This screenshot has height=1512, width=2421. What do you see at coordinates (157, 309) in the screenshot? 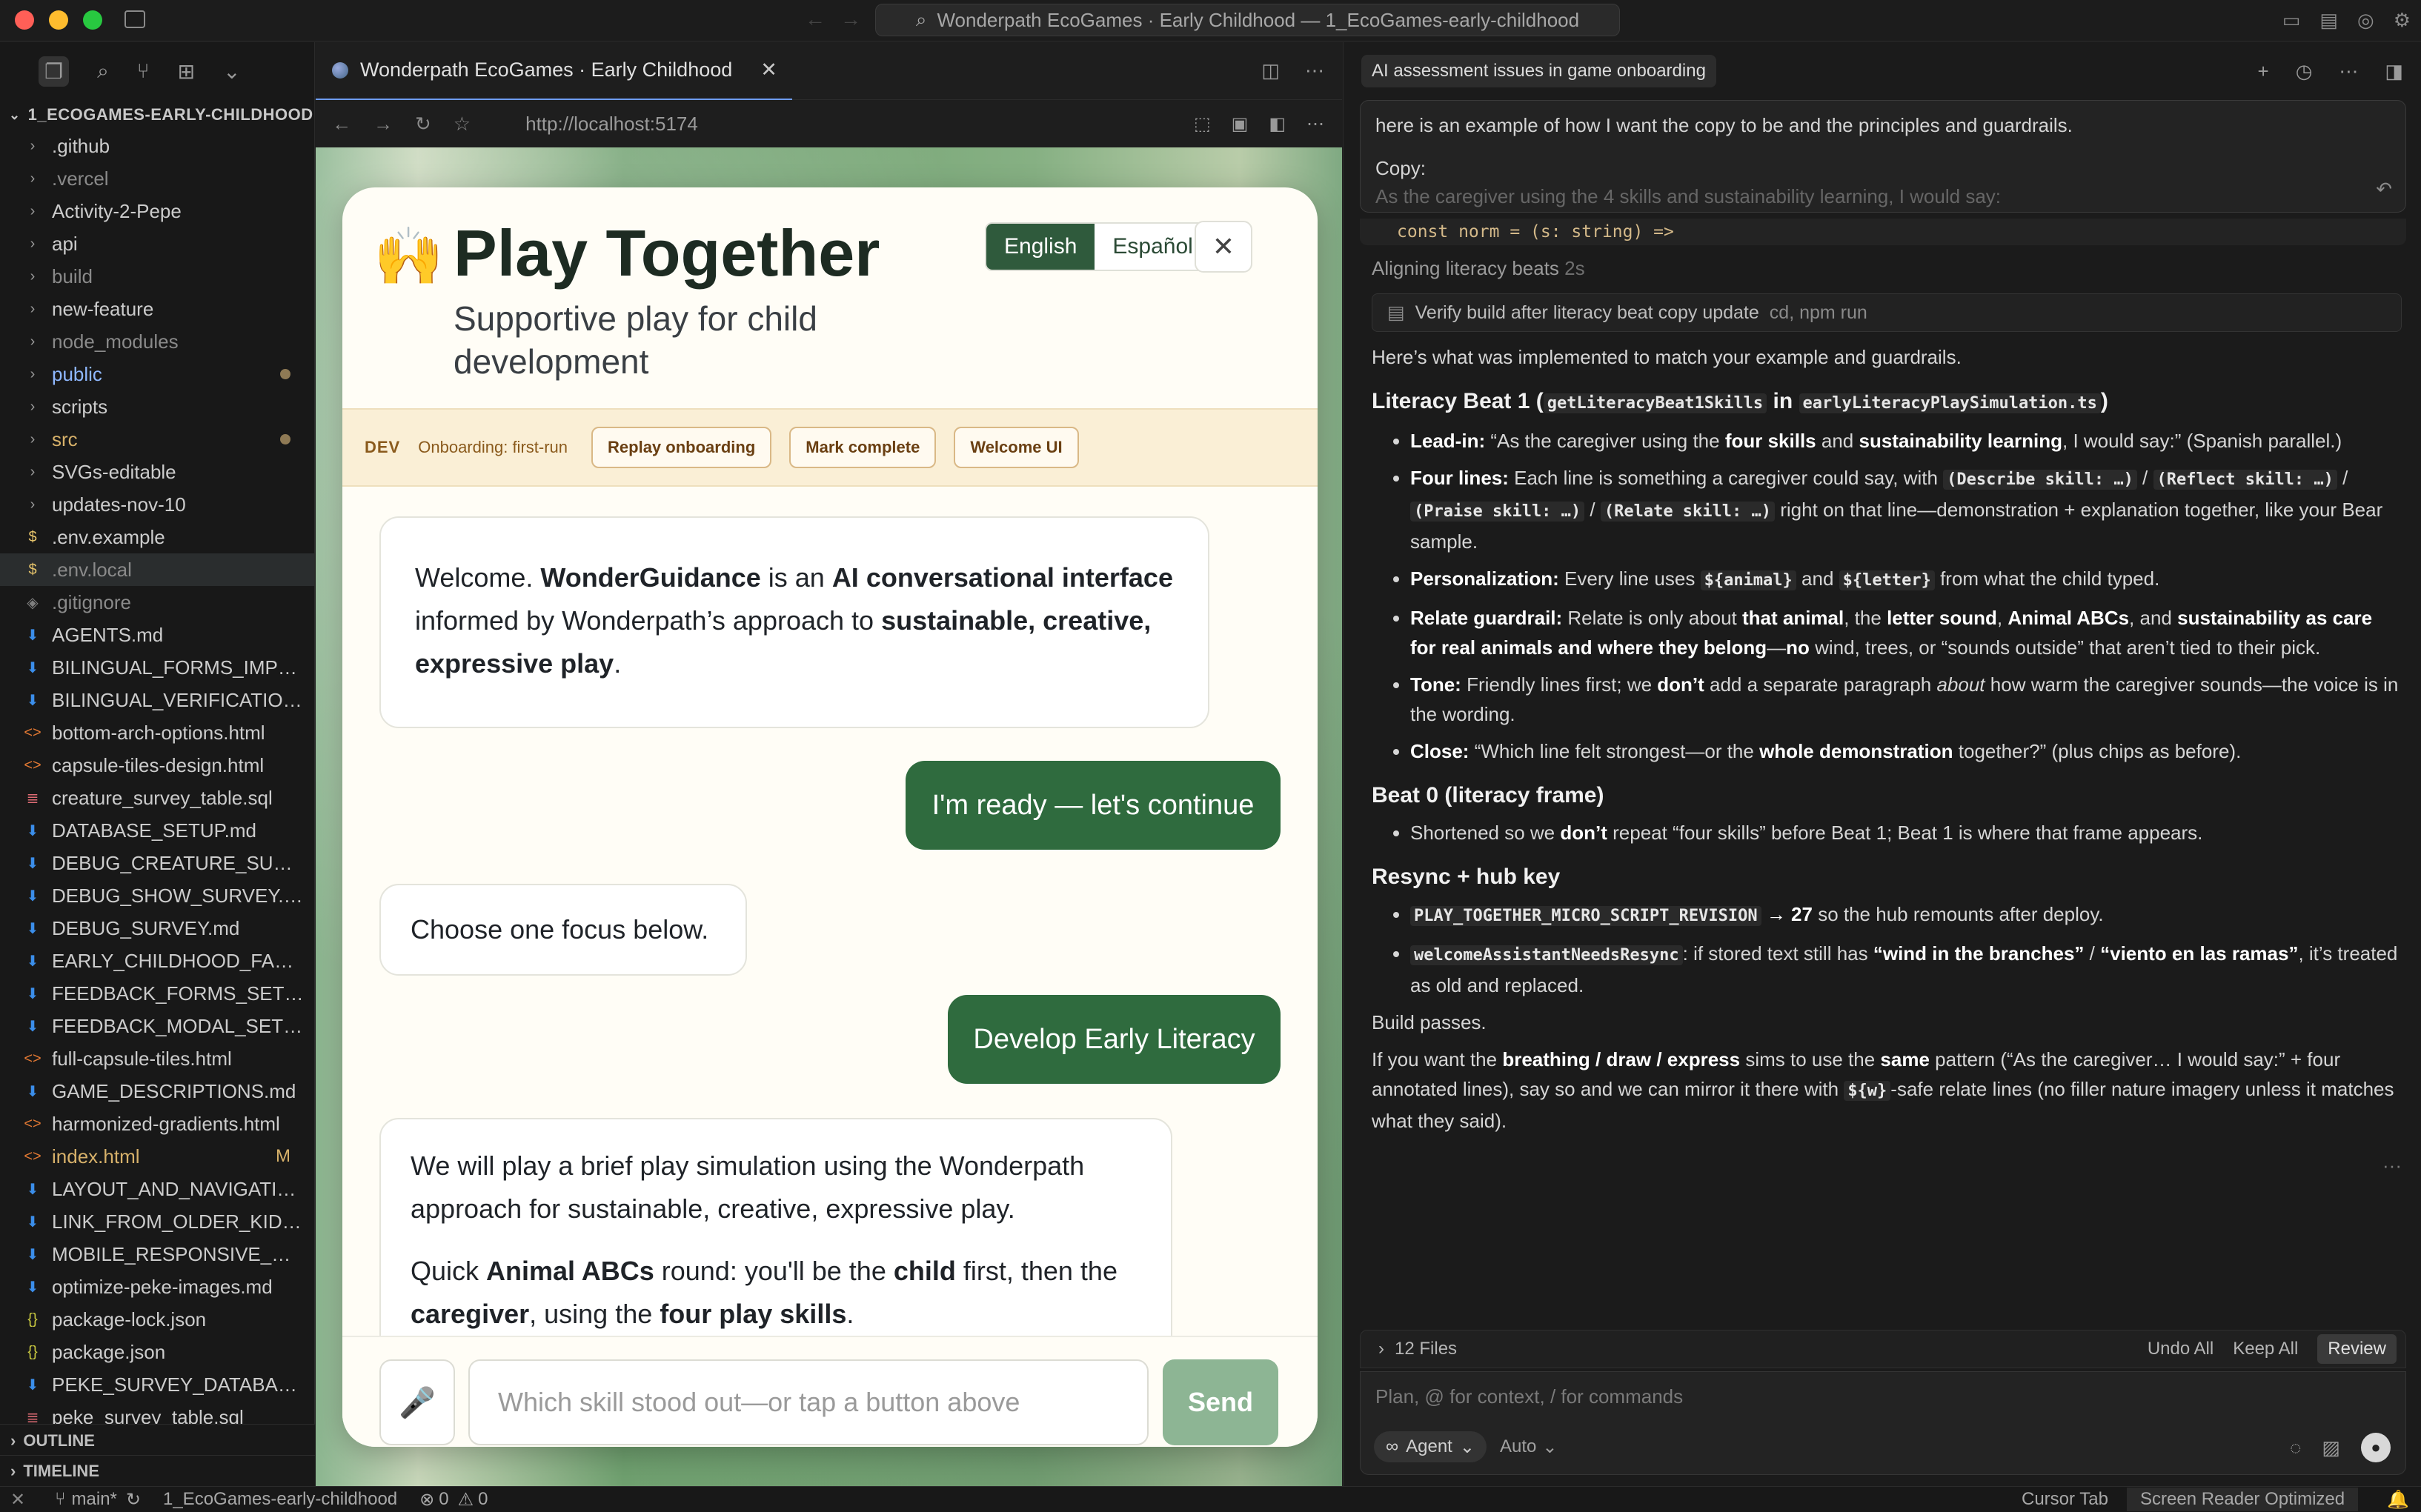
I see `folder-item: › new-feature` at bounding box center [157, 309].